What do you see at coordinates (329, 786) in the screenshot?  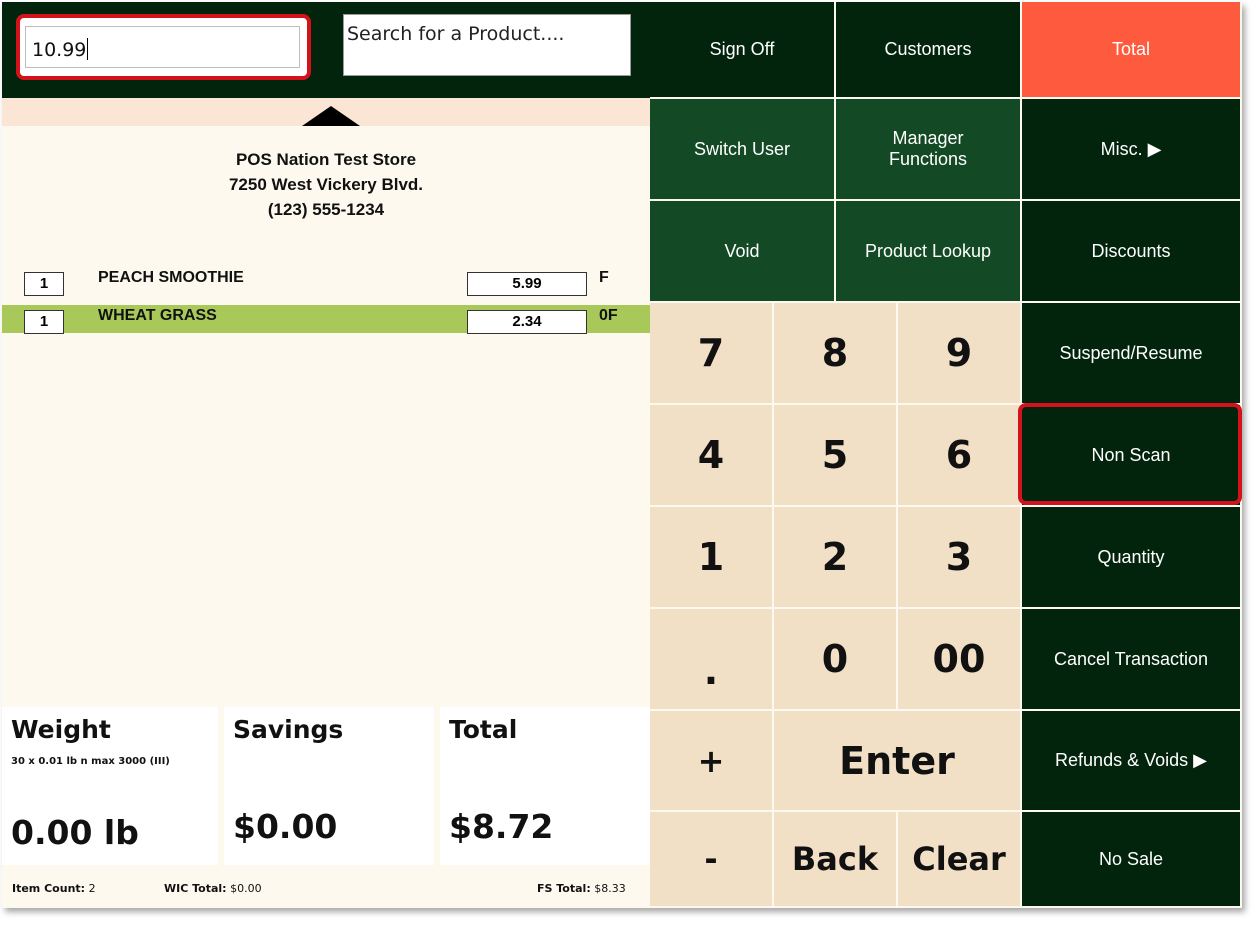 I see `savings-panel: Savings $0.00` at bounding box center [329, 786].